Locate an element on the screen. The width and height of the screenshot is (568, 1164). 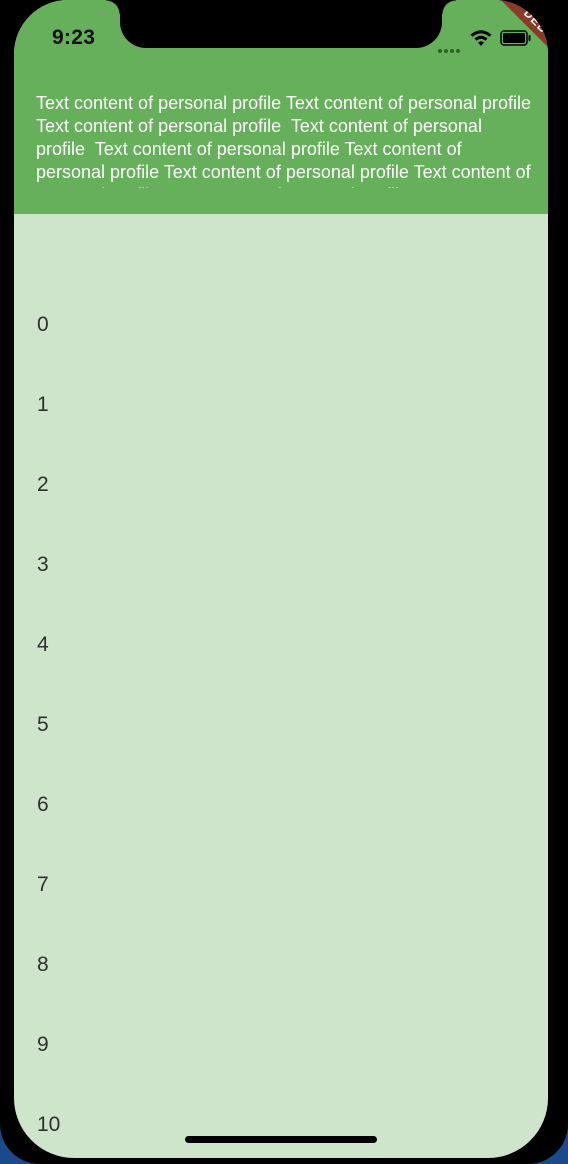
list-item: 9 is located at coordinates (43, 1045).